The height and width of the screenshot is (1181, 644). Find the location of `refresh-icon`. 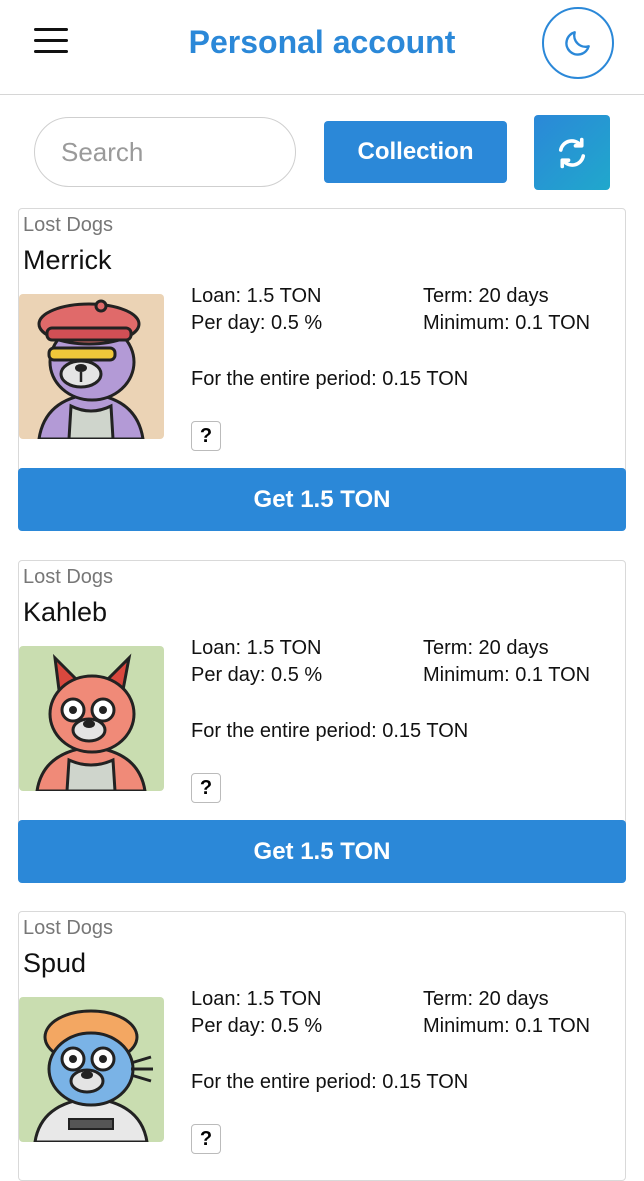

refresh-icon is located at coordinates (572, 152).